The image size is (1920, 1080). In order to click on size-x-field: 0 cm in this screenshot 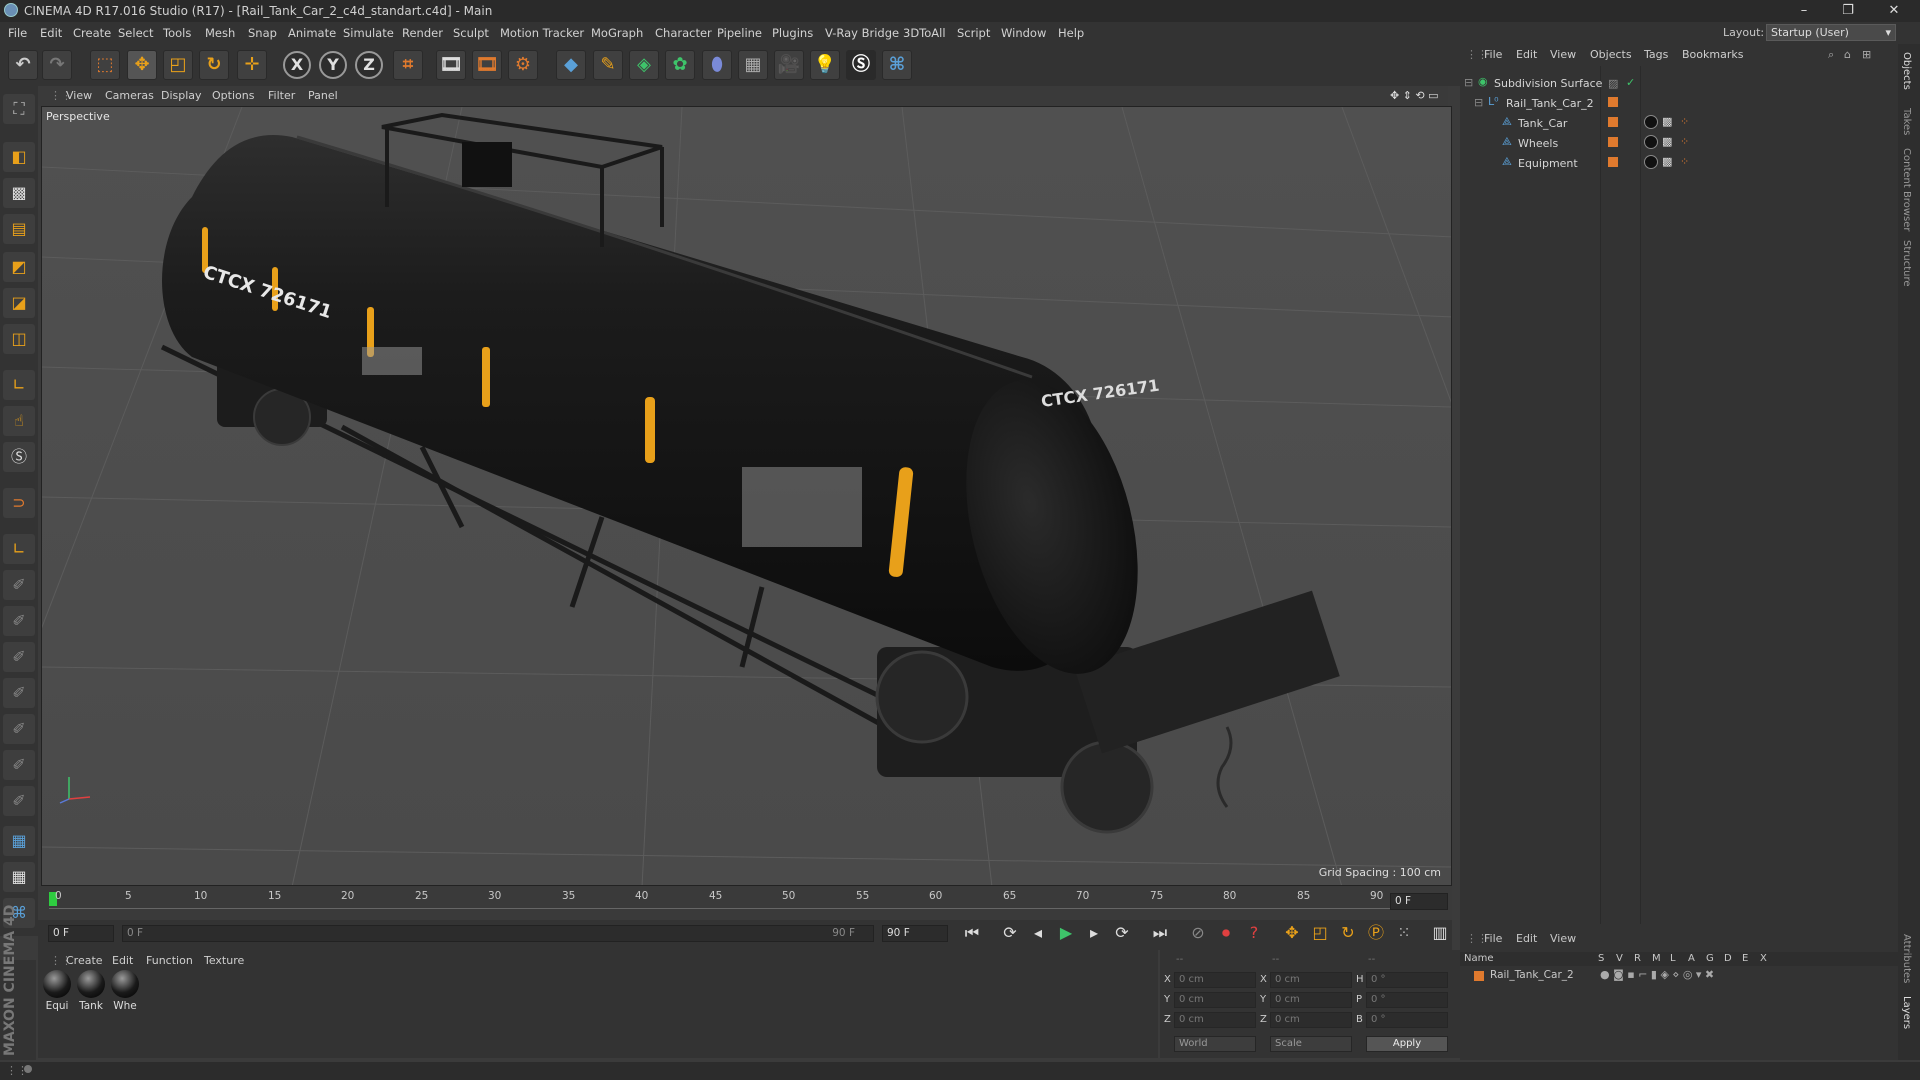, I will do `click(1311, 980)`.